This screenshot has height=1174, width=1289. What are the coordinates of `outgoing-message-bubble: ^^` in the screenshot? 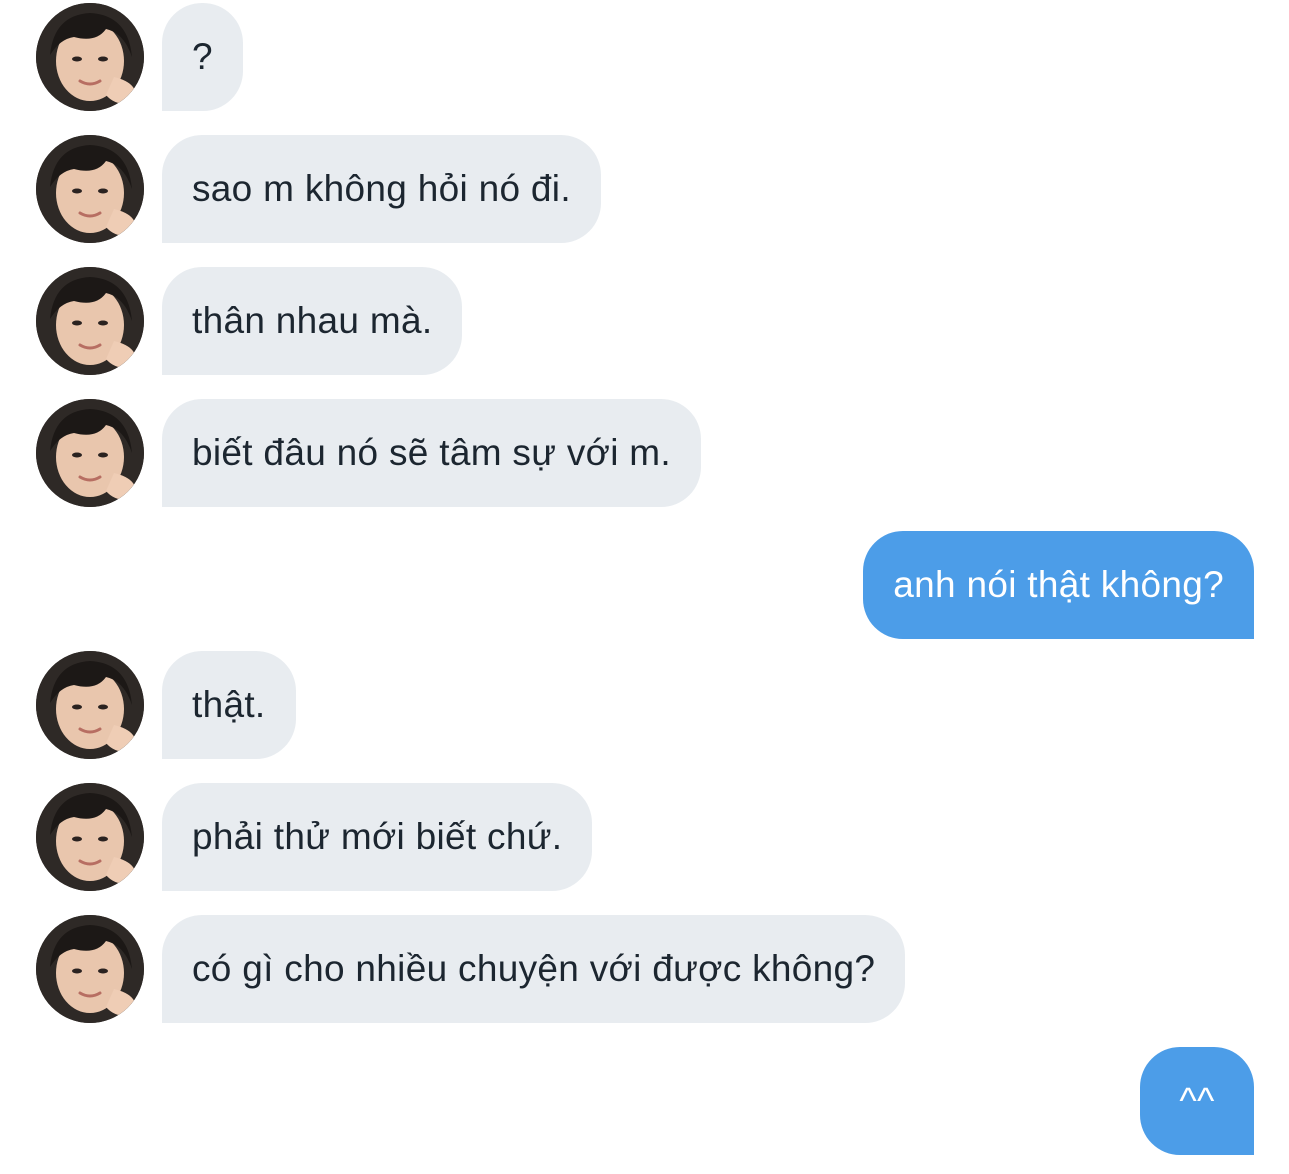 It's located at (1197, 1101).